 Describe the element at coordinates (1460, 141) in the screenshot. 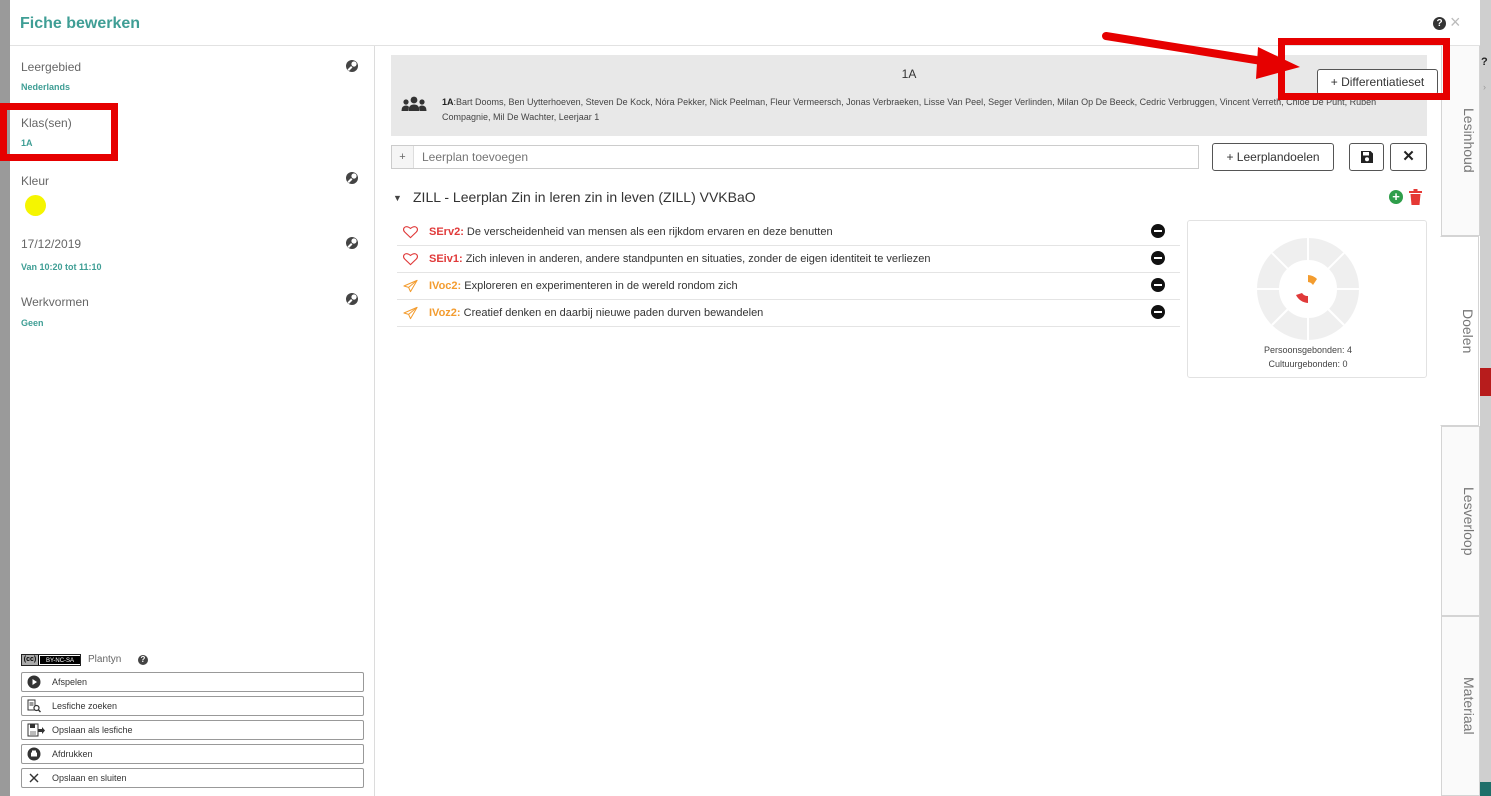

I see `tab-lesinhoud: Lesinhoud` at that location.